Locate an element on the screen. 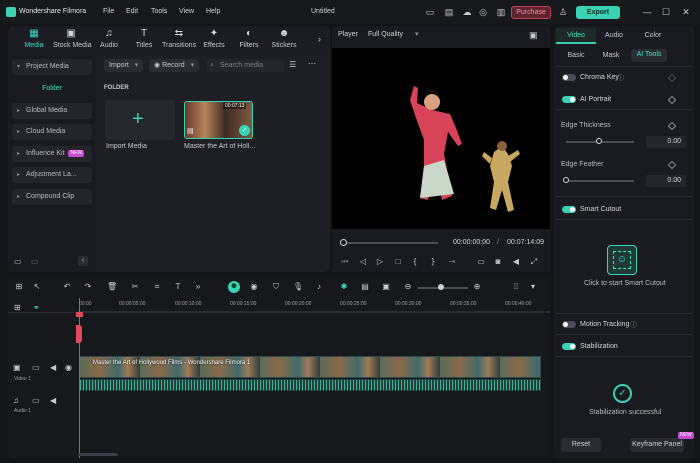 The width and height of the screenshot is (700, 463). eye-icon: ◉ is located at coordinates (68, 367).